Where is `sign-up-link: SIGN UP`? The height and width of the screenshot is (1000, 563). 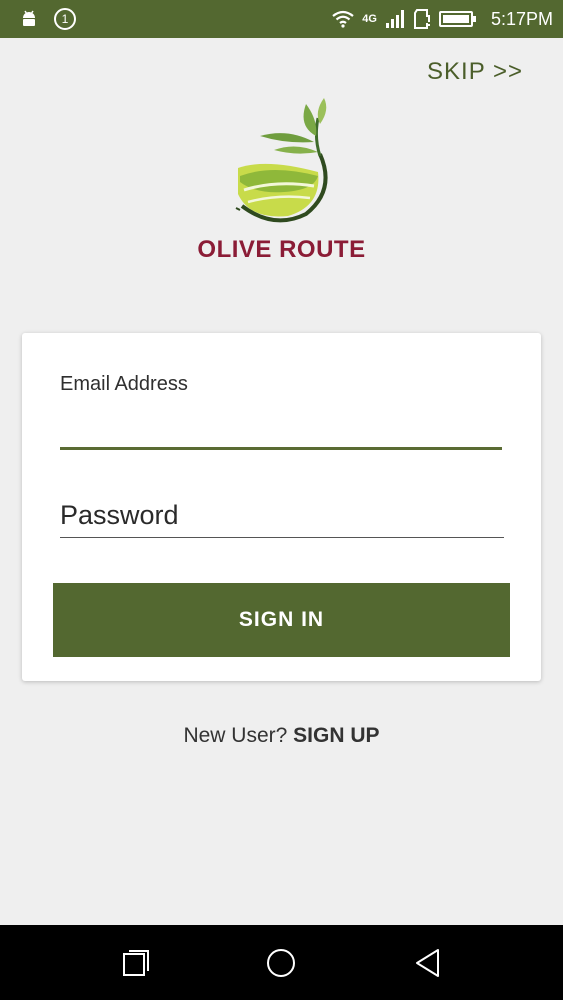
sign-up-link: SIGN UP is located at coordinates (336, 735).